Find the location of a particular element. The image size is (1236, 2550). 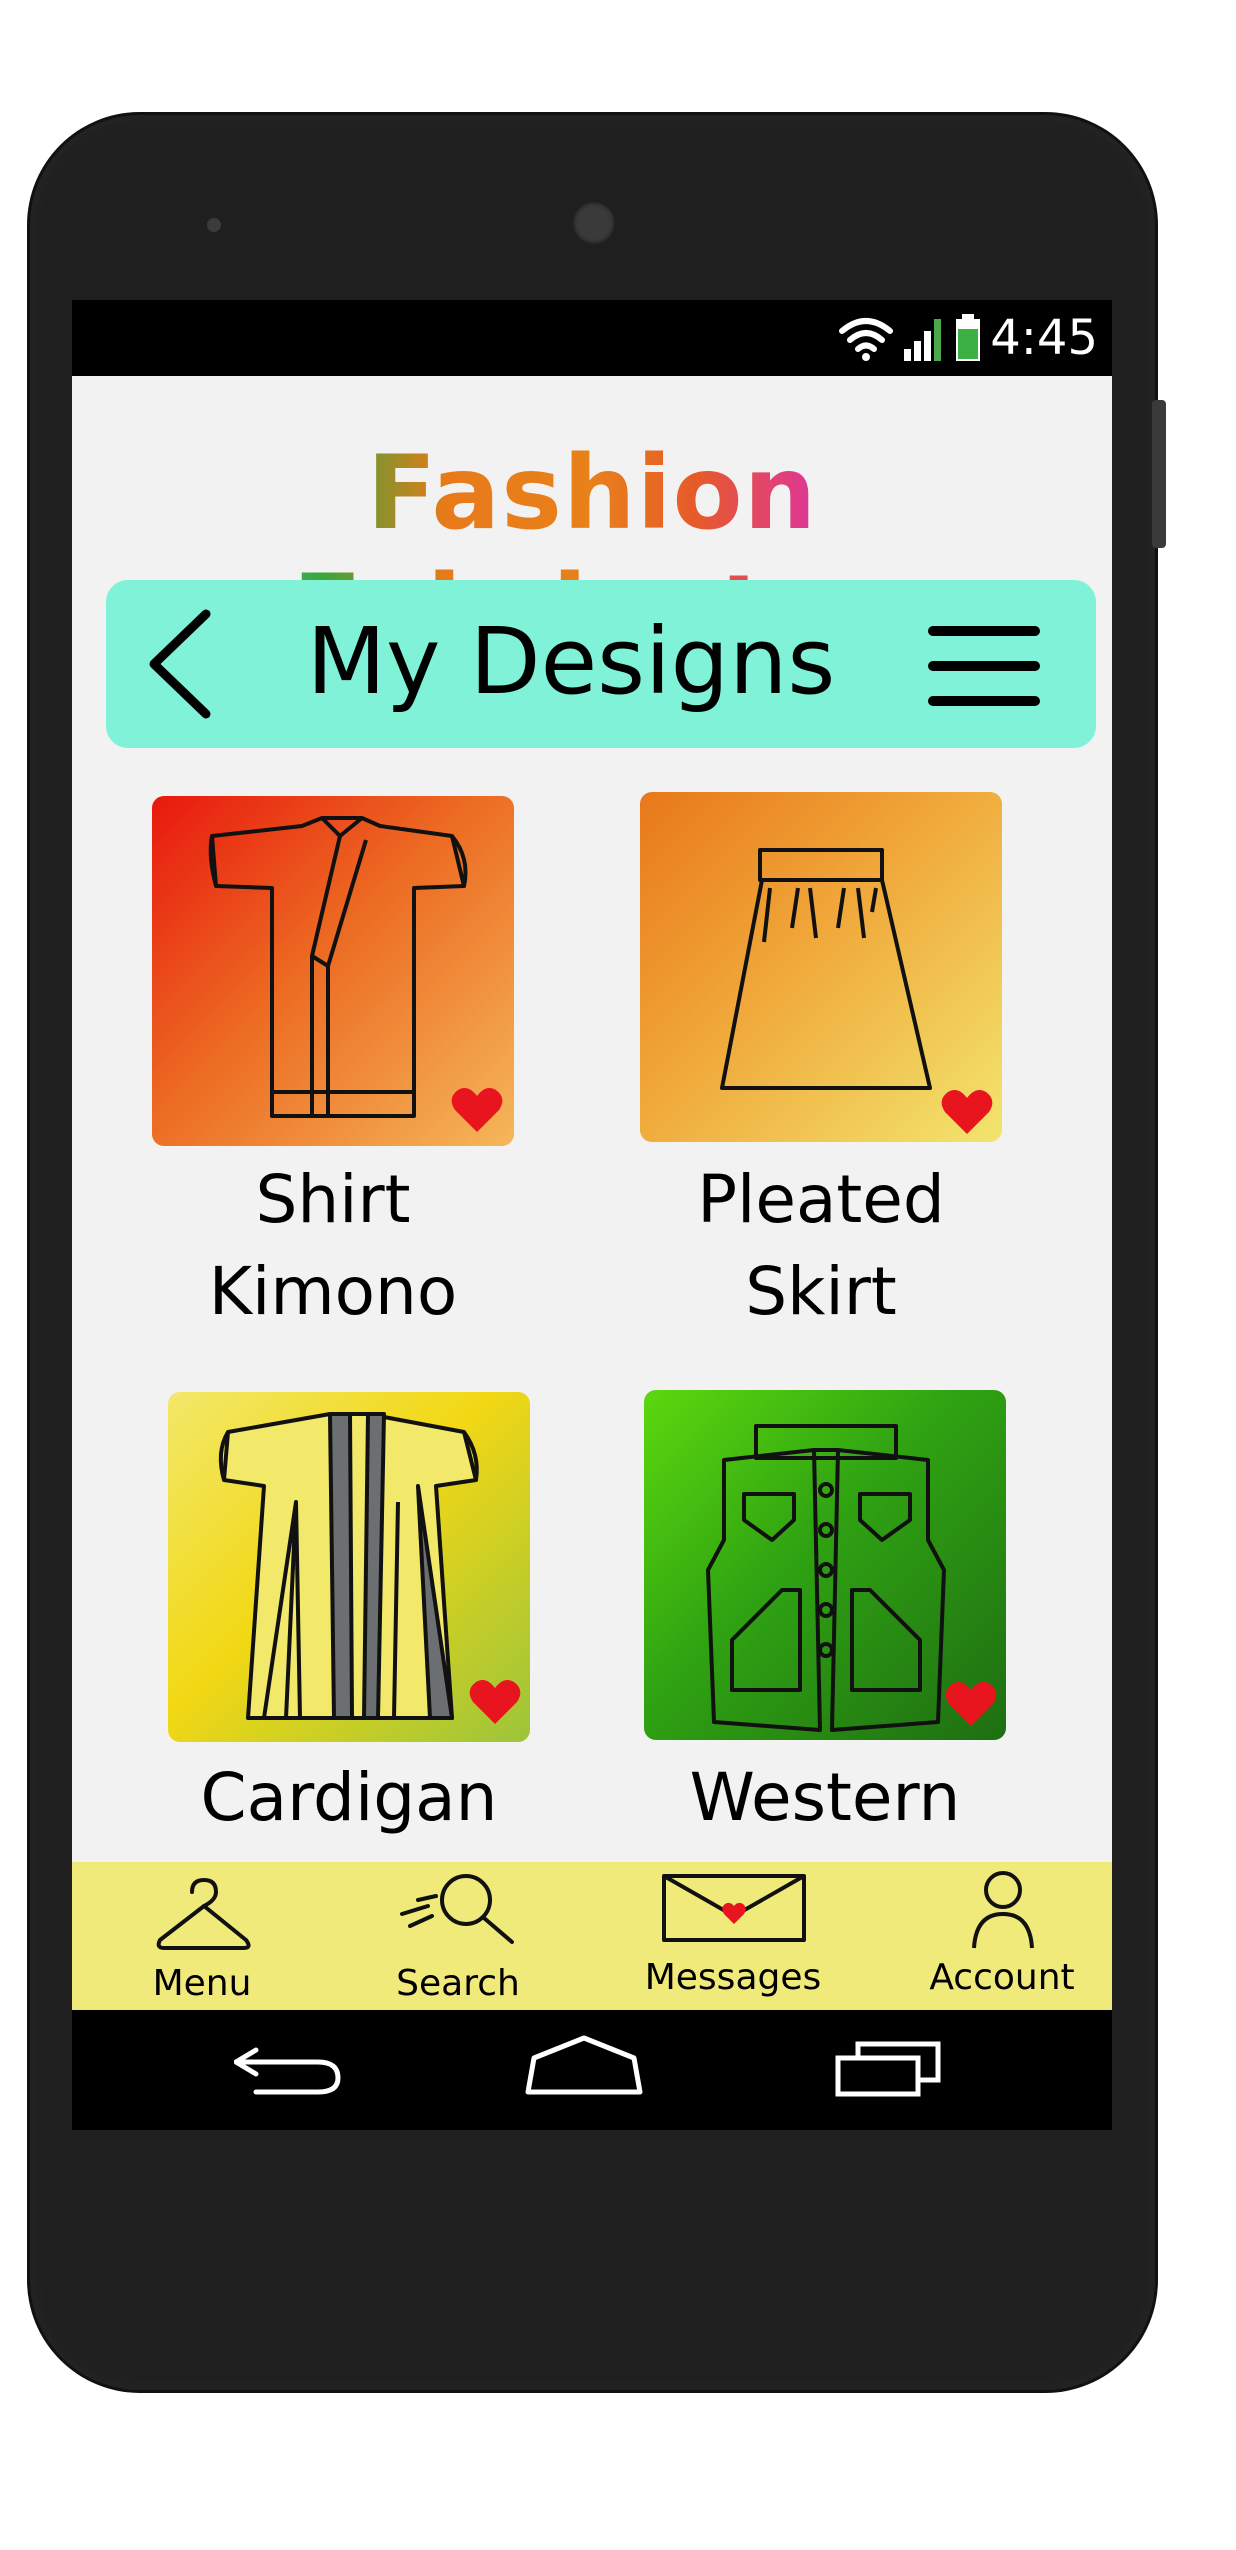

design-card-shirt-kimono: Shirt Kimono is located at coordinates (333, 1063).